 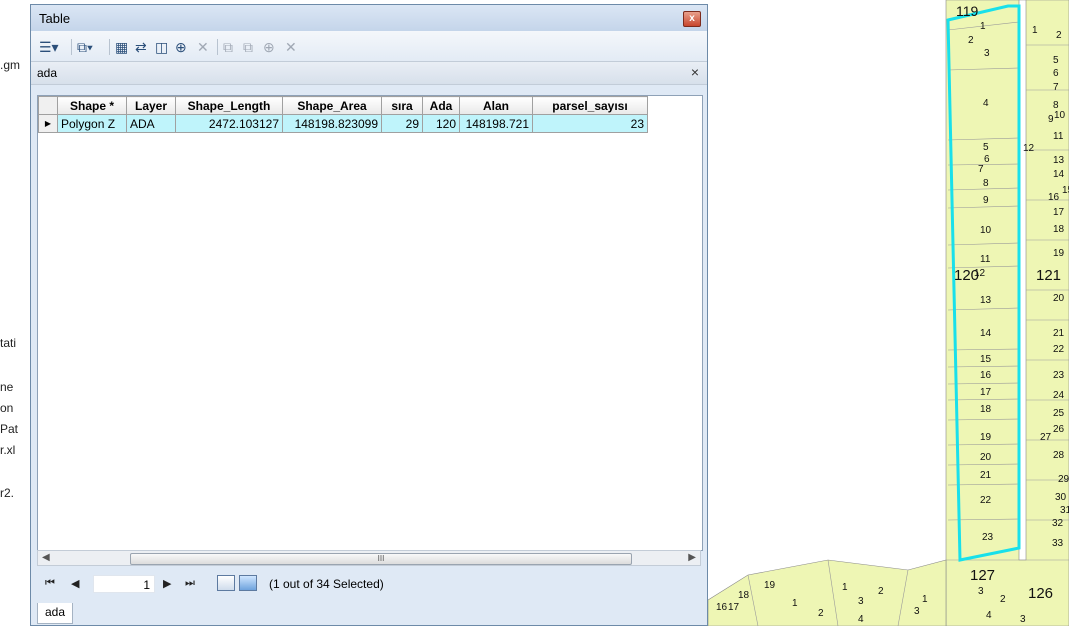 What do you see at coordinates (7, 493) in the screenshot?
I see `toc-fragment: r2.` at bounding box center [7, 493].